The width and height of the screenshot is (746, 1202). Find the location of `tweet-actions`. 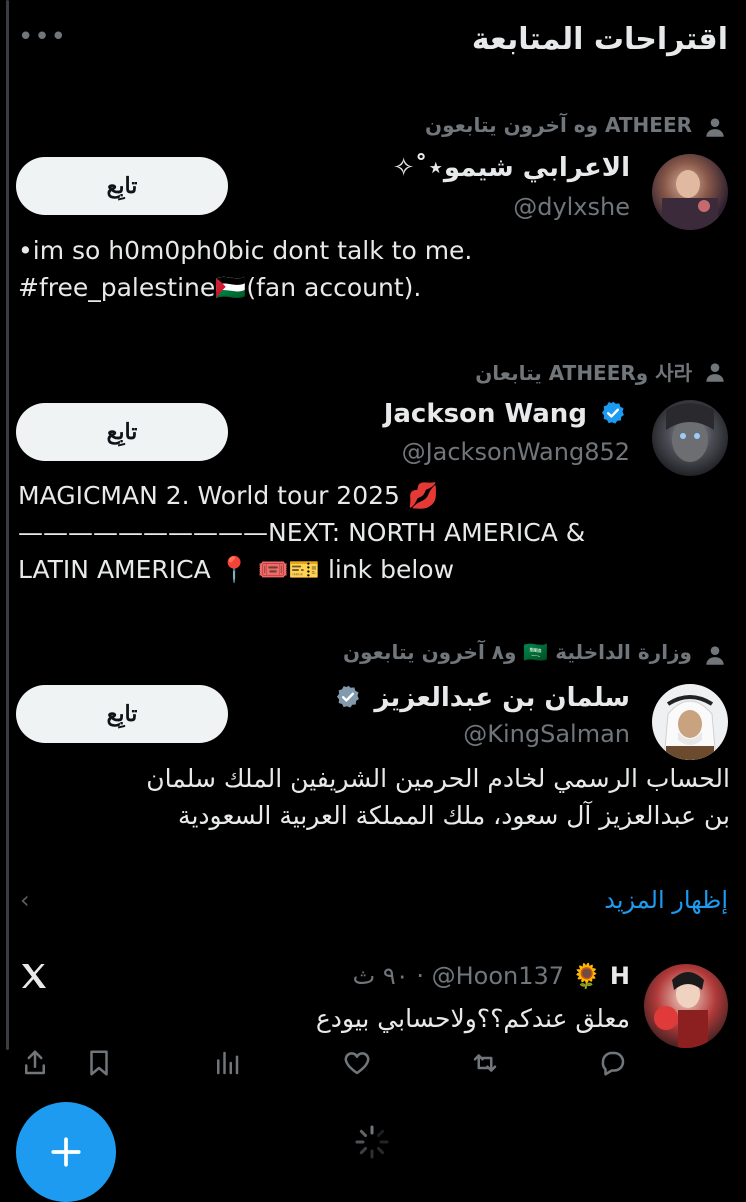

tweet-actions is located at coordinates (373, 1066).